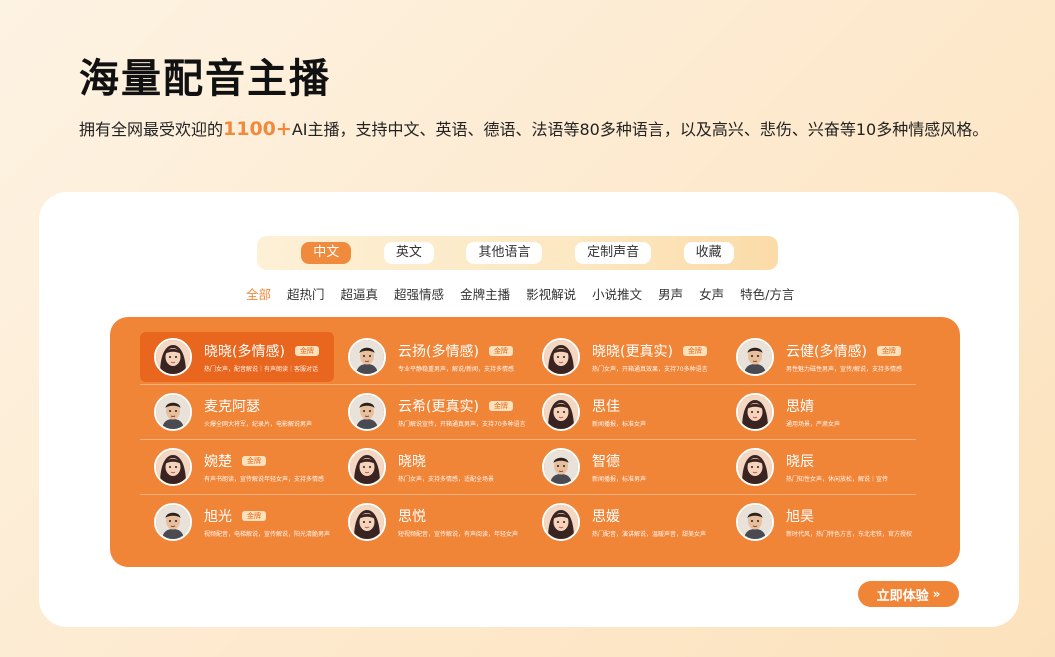 The height and width of the screenshot is (657, 1055). I want to click on anchor-name-line: 麦克阿瑟, so click(258, 406).